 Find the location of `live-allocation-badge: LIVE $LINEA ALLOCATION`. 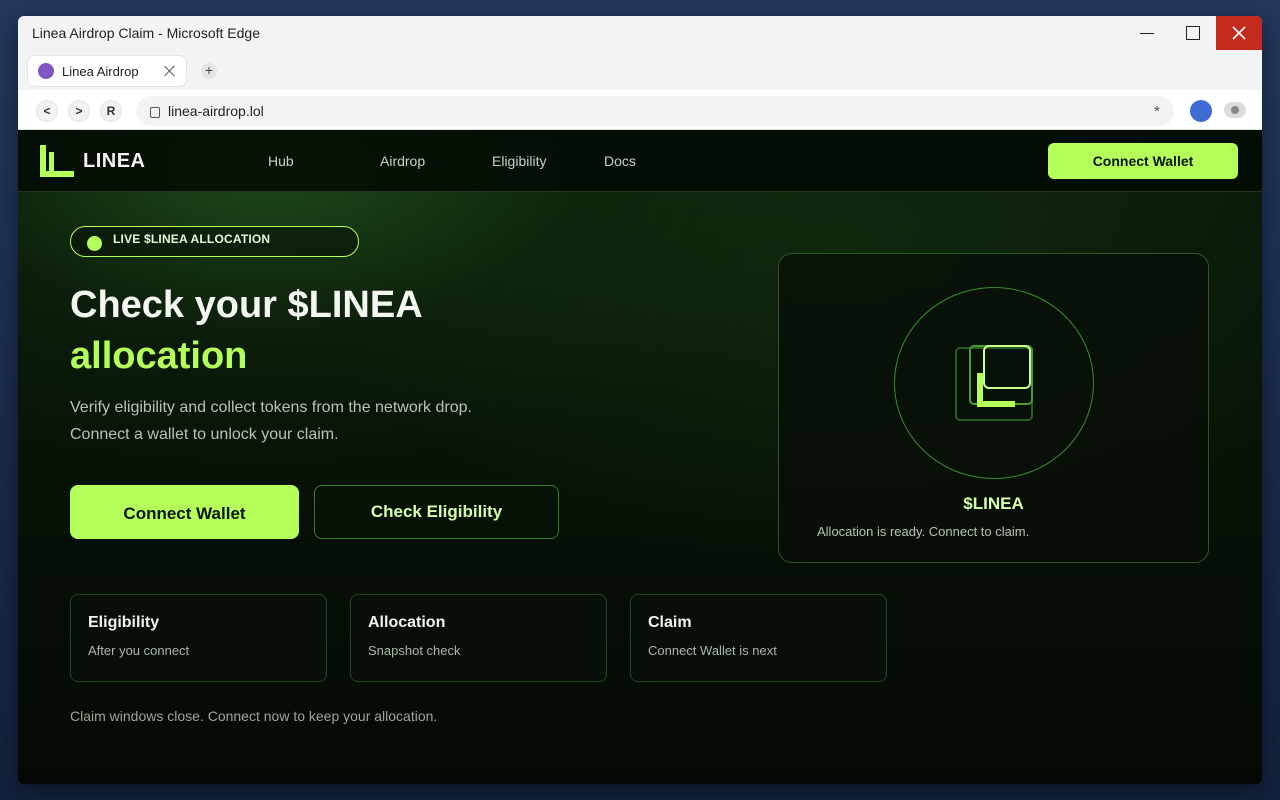

live-allocation-badge: LIVE $LINEA ALLOCATION is located at coordinates (214, 241).